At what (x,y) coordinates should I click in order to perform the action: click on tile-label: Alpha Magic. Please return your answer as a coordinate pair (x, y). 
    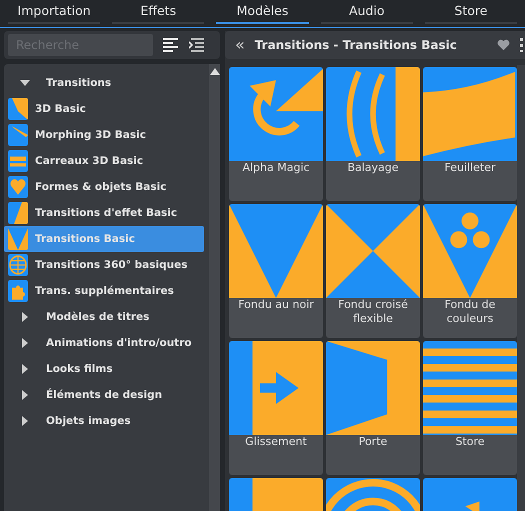
    Looking at the image, I should click on (276, 168).